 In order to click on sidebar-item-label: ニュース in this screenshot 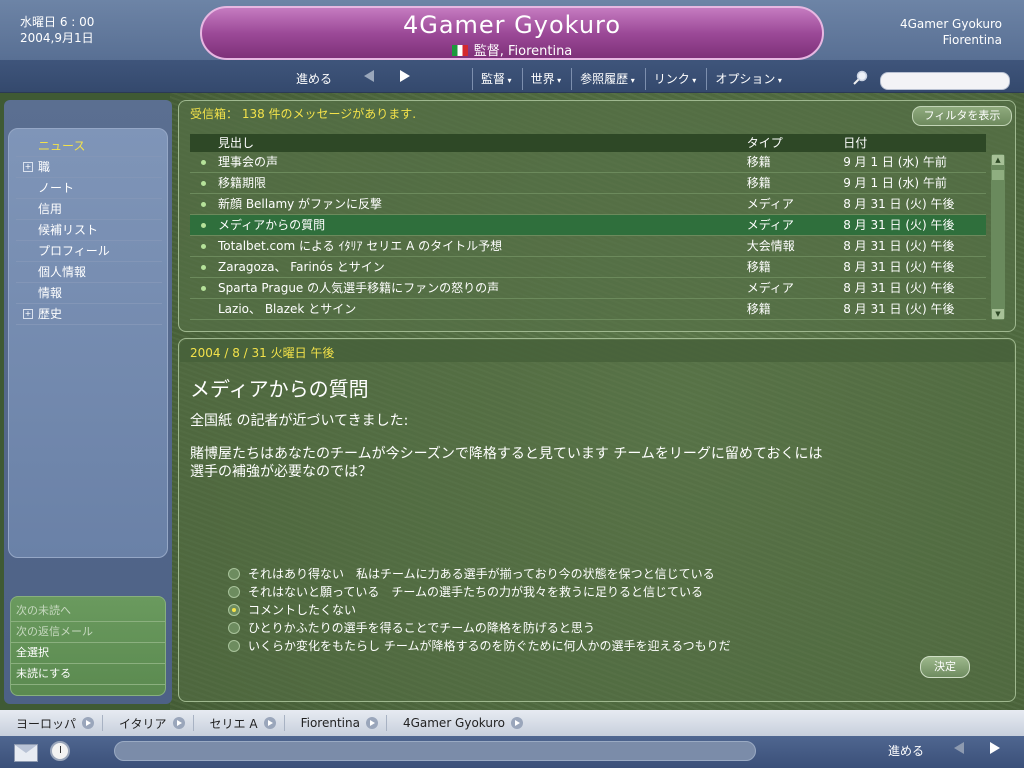, I will do `click(62, 146)`.